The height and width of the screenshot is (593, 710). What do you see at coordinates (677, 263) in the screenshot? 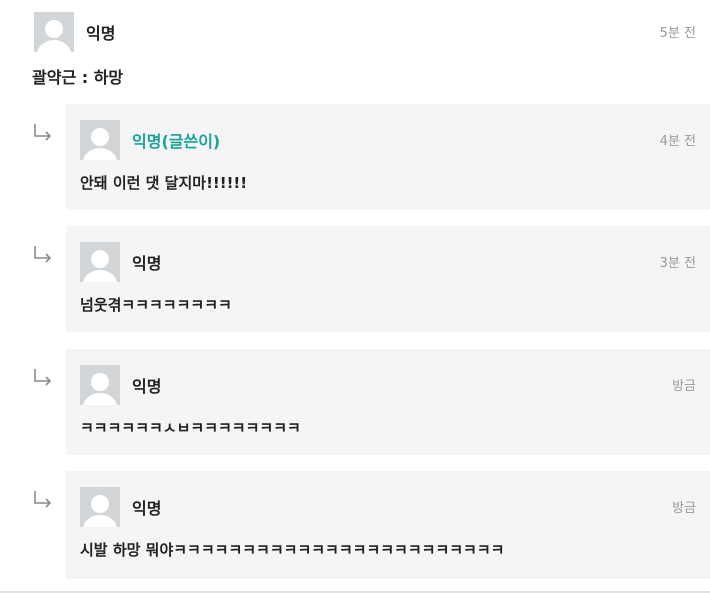
I see `reply-time: 3분 전` at bounding box center [677, 263].